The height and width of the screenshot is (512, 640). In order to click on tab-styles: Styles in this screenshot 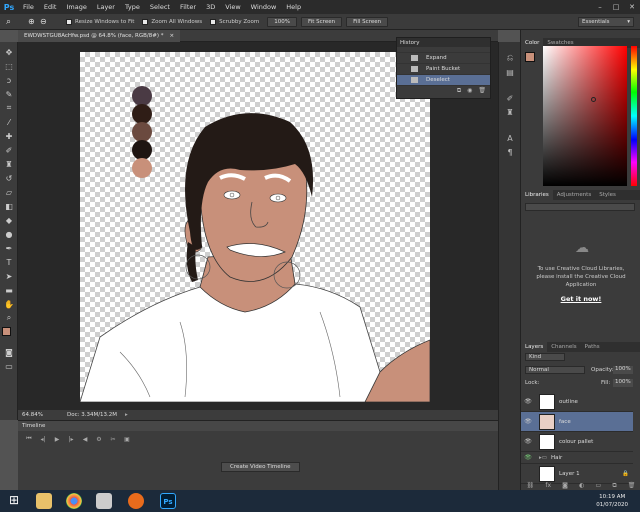, I will do `click(607, 195)`.